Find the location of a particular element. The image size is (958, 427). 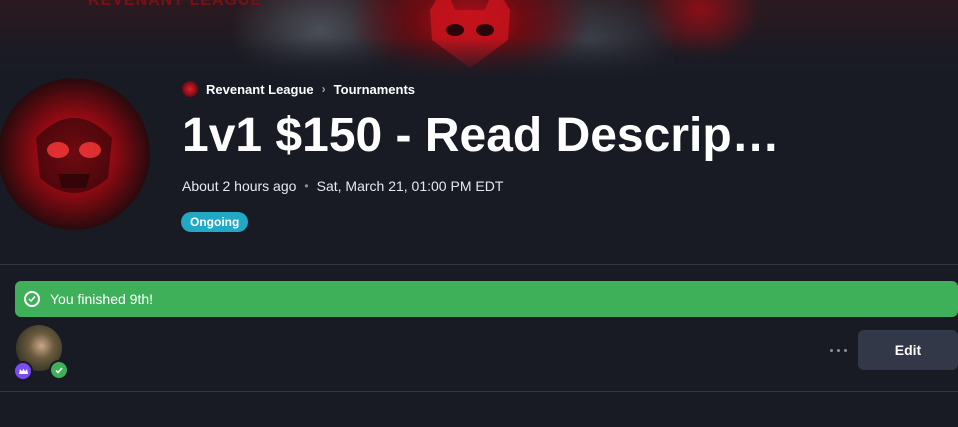

result-banner: You finished 9th! is located at coordinates (486, 299).